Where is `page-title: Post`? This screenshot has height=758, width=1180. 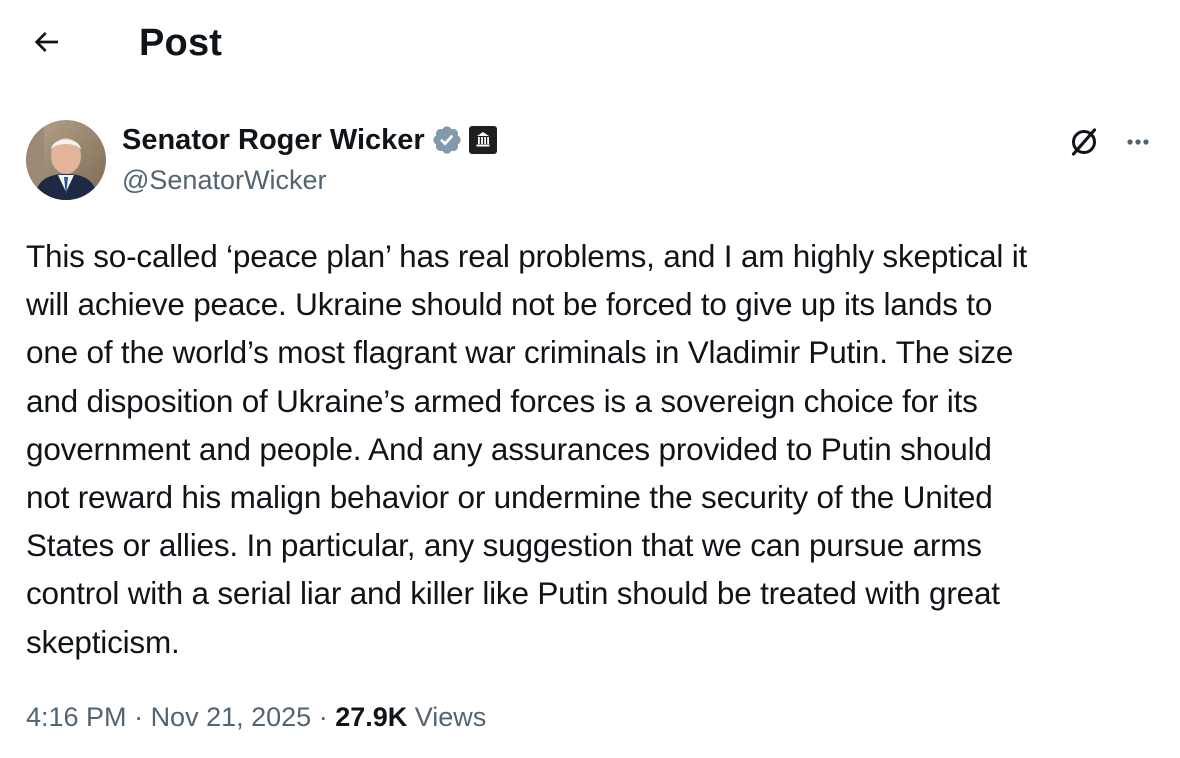 page-title: Post is located at coordinates (181, 43).